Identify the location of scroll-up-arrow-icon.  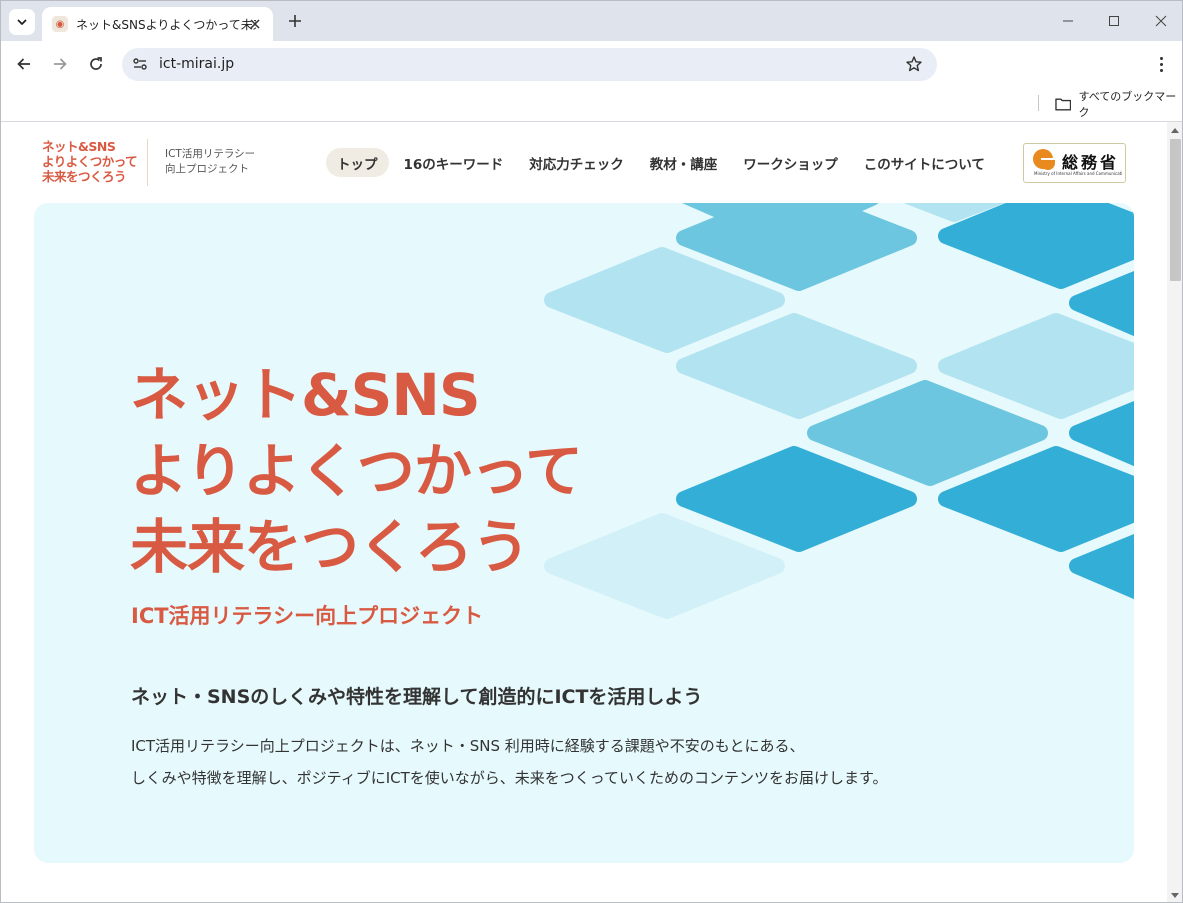
(1175, 130).